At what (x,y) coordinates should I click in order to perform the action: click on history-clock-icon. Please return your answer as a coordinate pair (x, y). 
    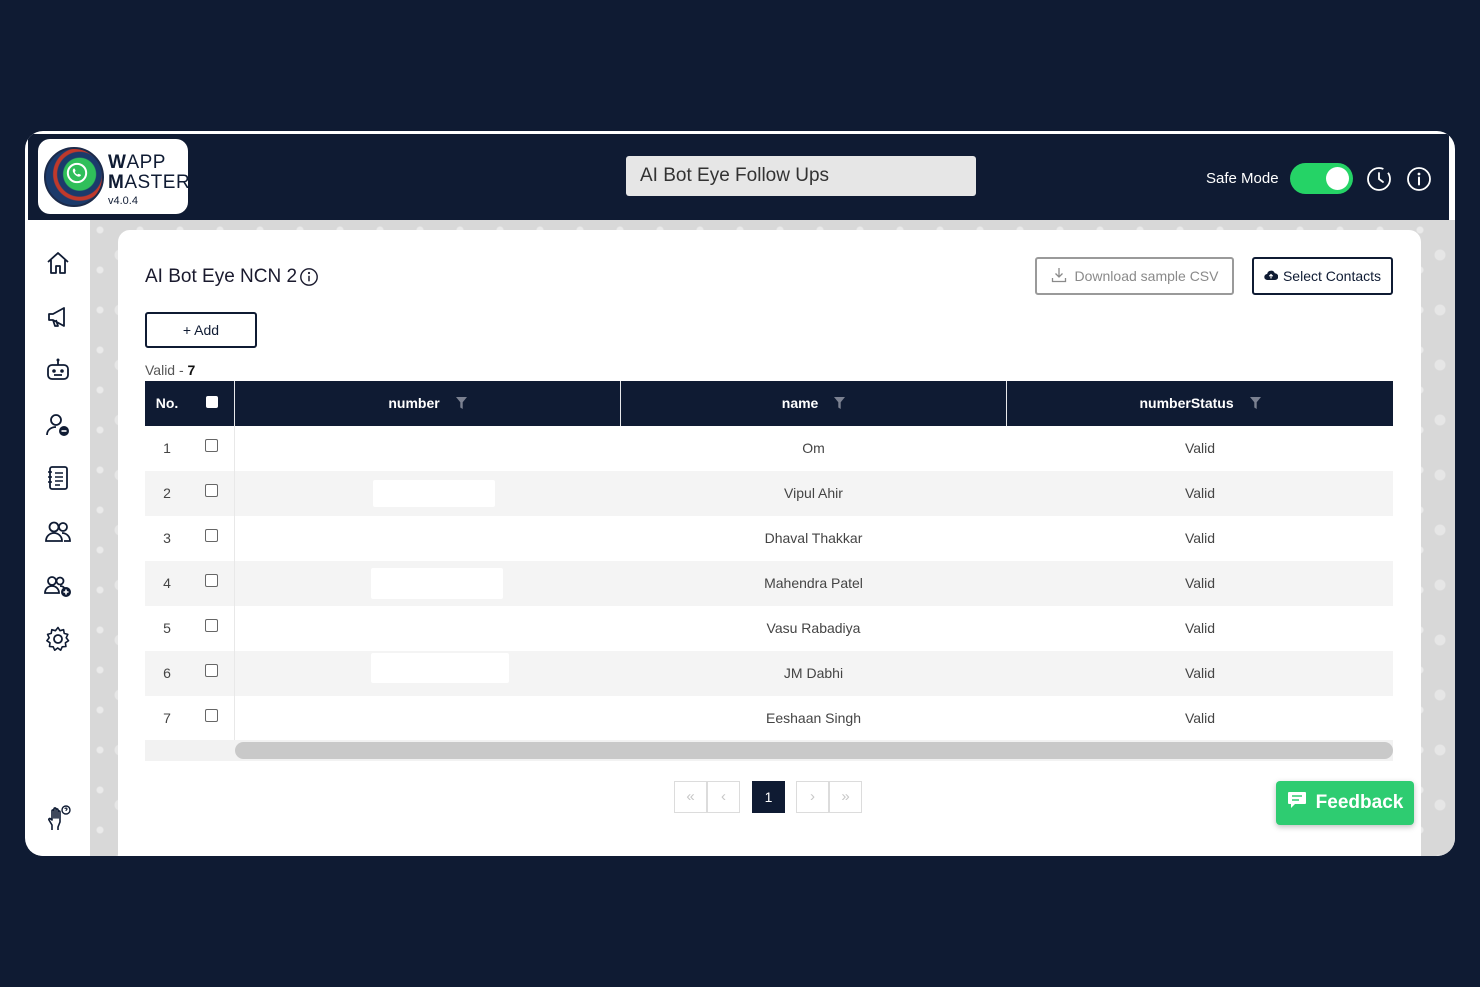
    Looking at the image, I should click on (1379, 181).